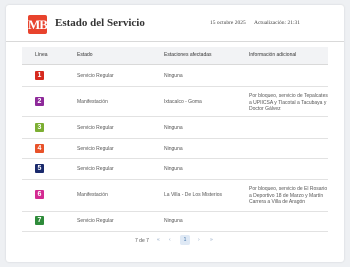  Describe the element at coordinates (228, 23) in the screenshot. I see `date-label: 15 octubre 2025` at that location.